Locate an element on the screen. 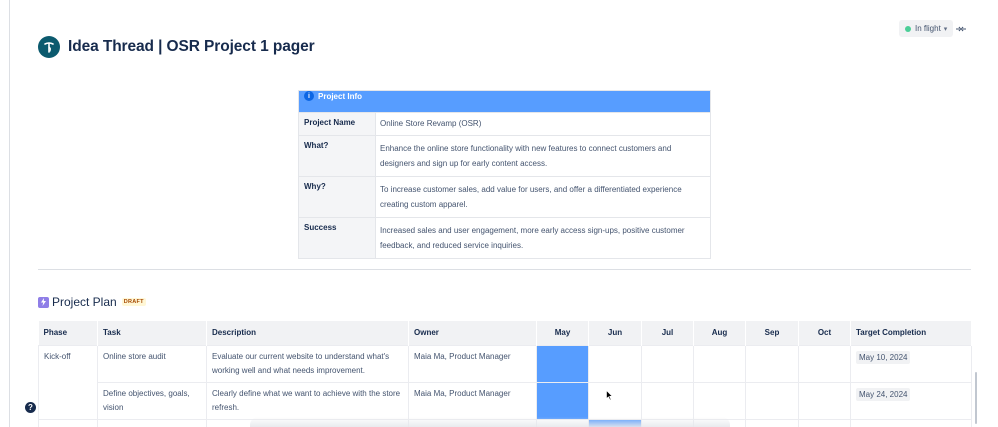  column-header: Description is located at coordinates (307, 333).